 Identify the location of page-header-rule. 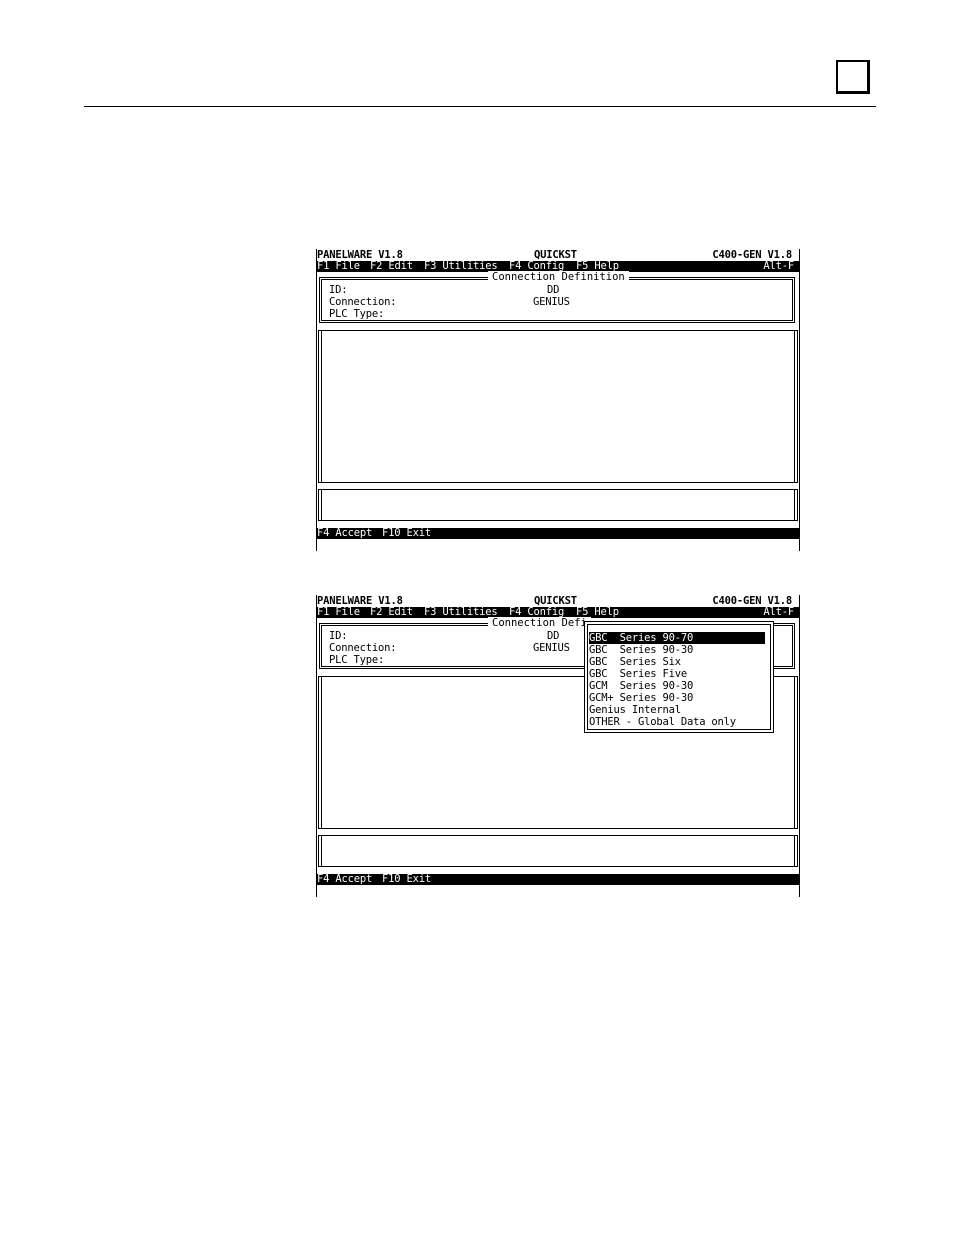
(480, 106).